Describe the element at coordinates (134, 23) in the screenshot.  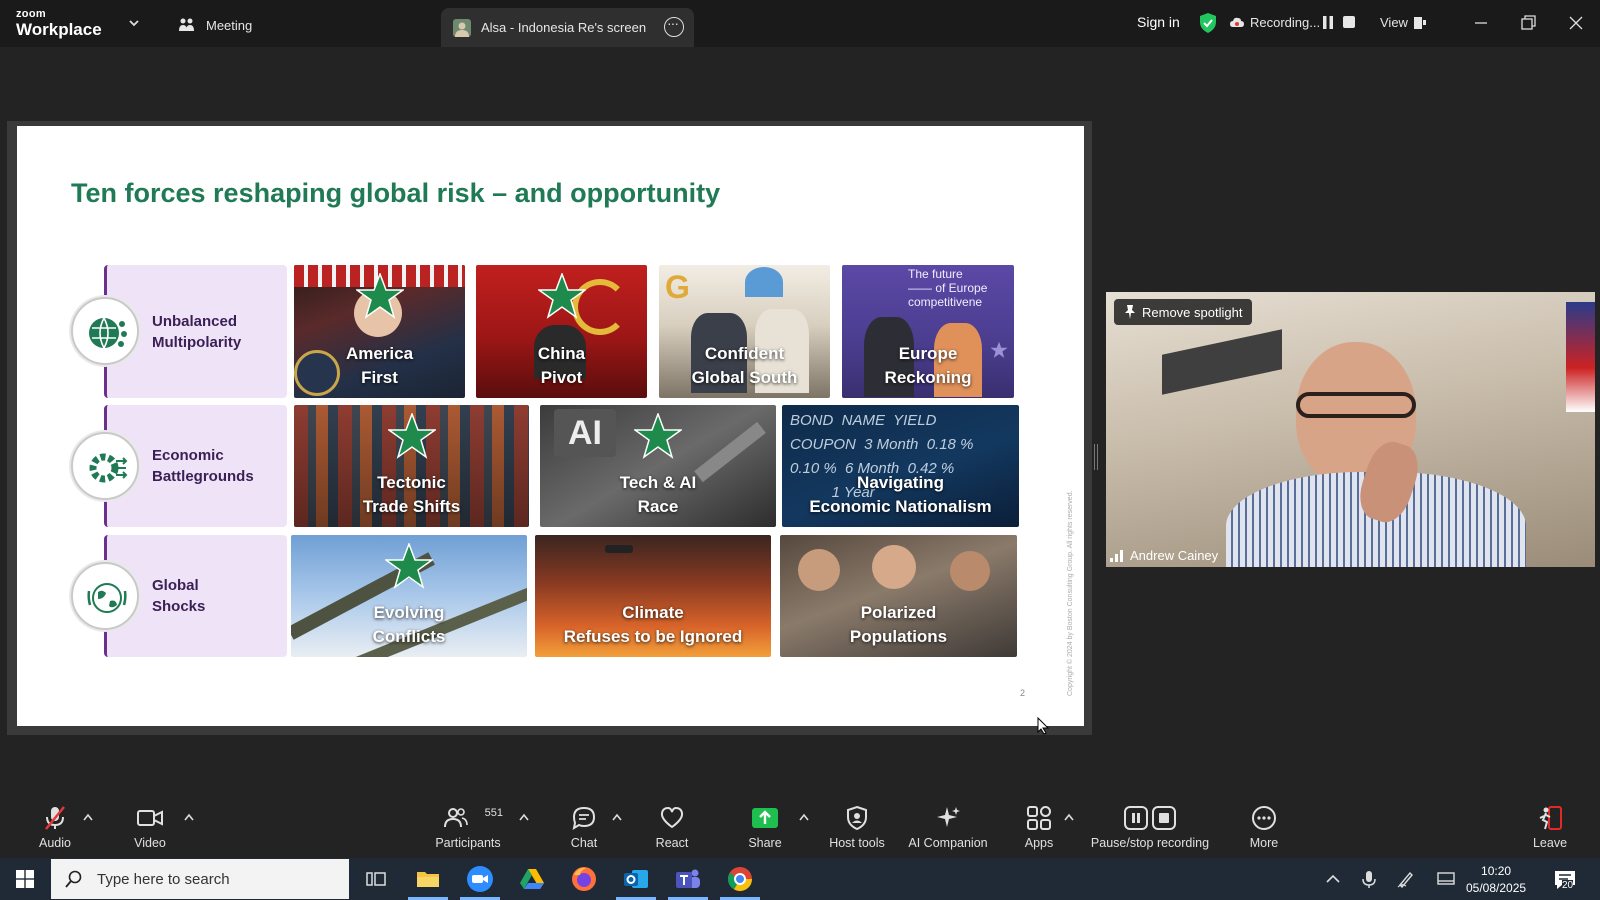
I see `chevron-down-icon` at that location.